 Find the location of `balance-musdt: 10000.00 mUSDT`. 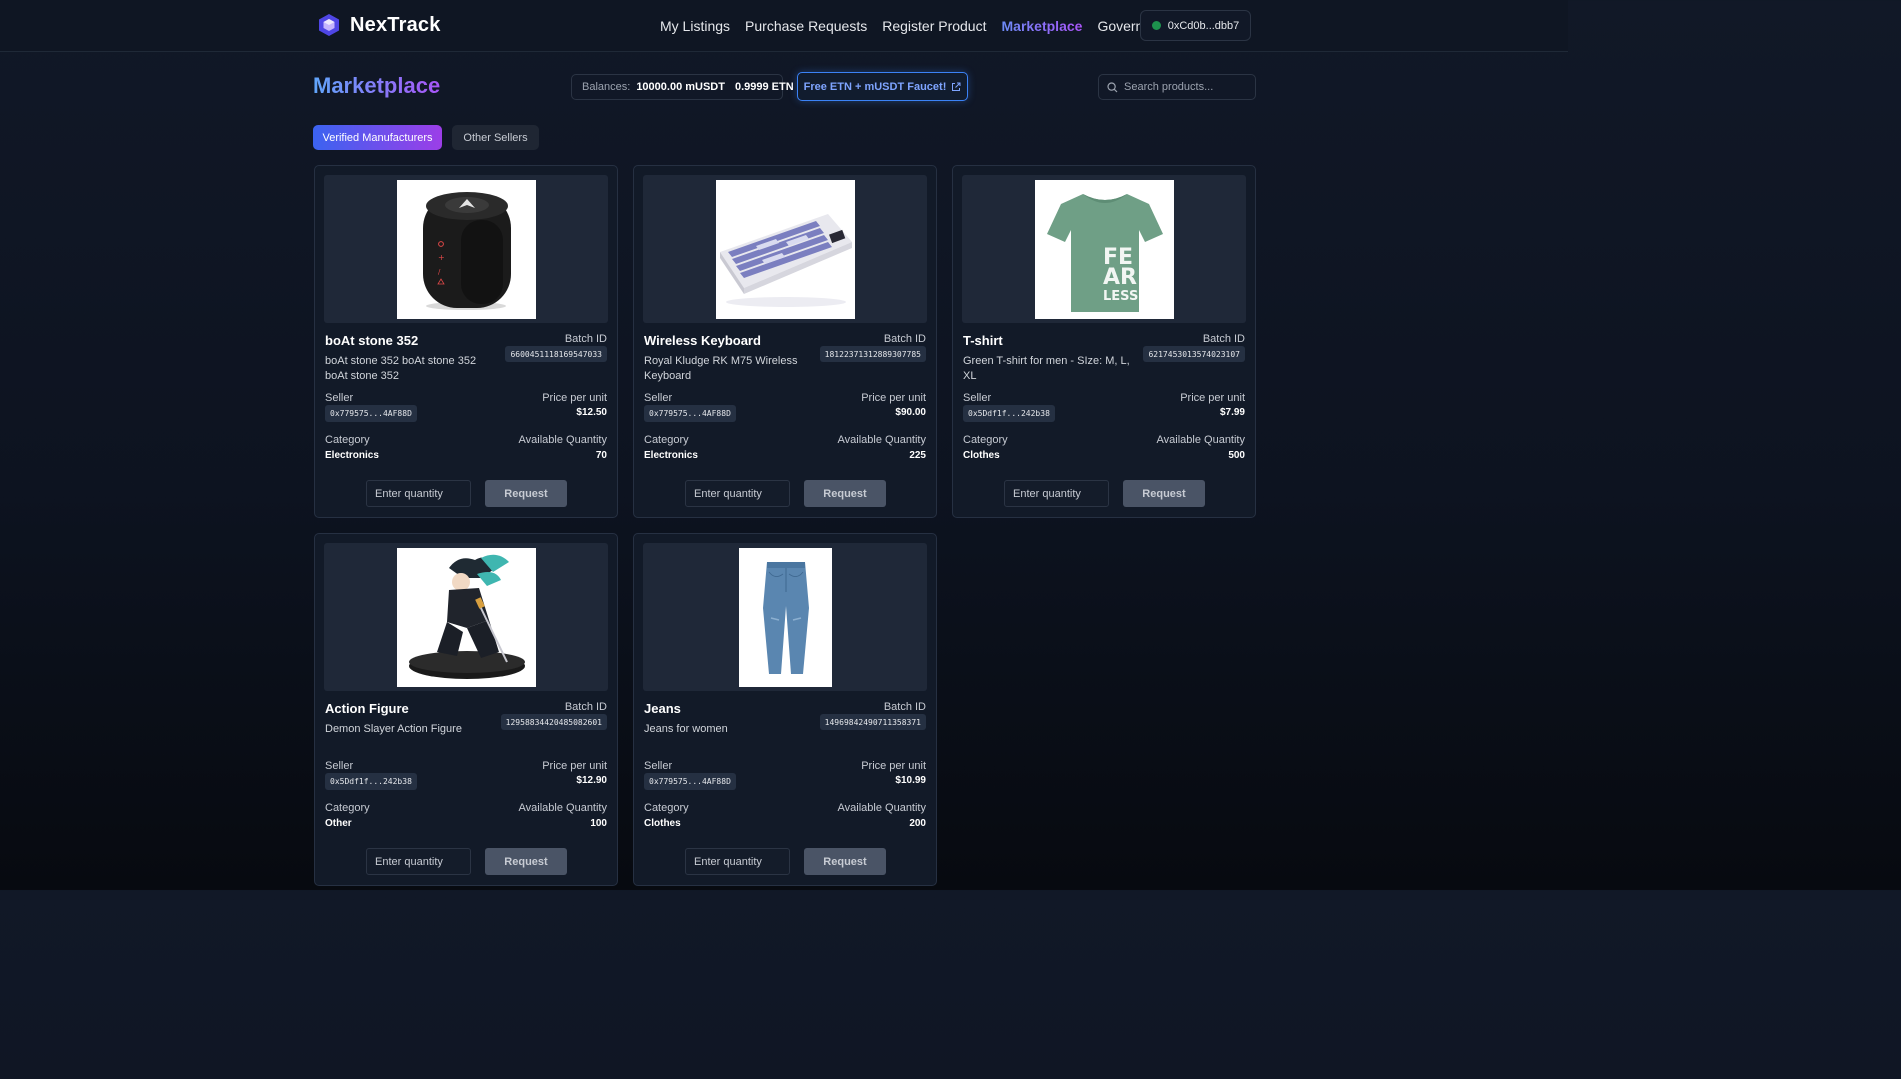

balance-musdt: 10000.00 mUSDT is located at coordinates (680, 87).